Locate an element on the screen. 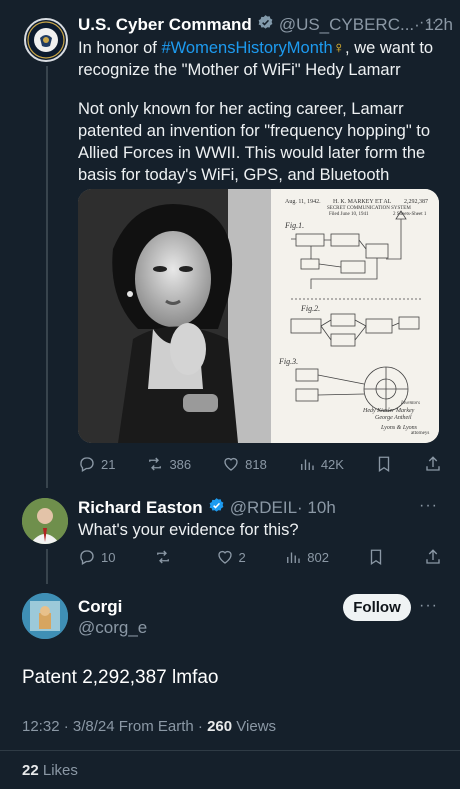 The width and height of the screenshot is (460, 789). display-name: Corgi is located at coordinates (100, 607).